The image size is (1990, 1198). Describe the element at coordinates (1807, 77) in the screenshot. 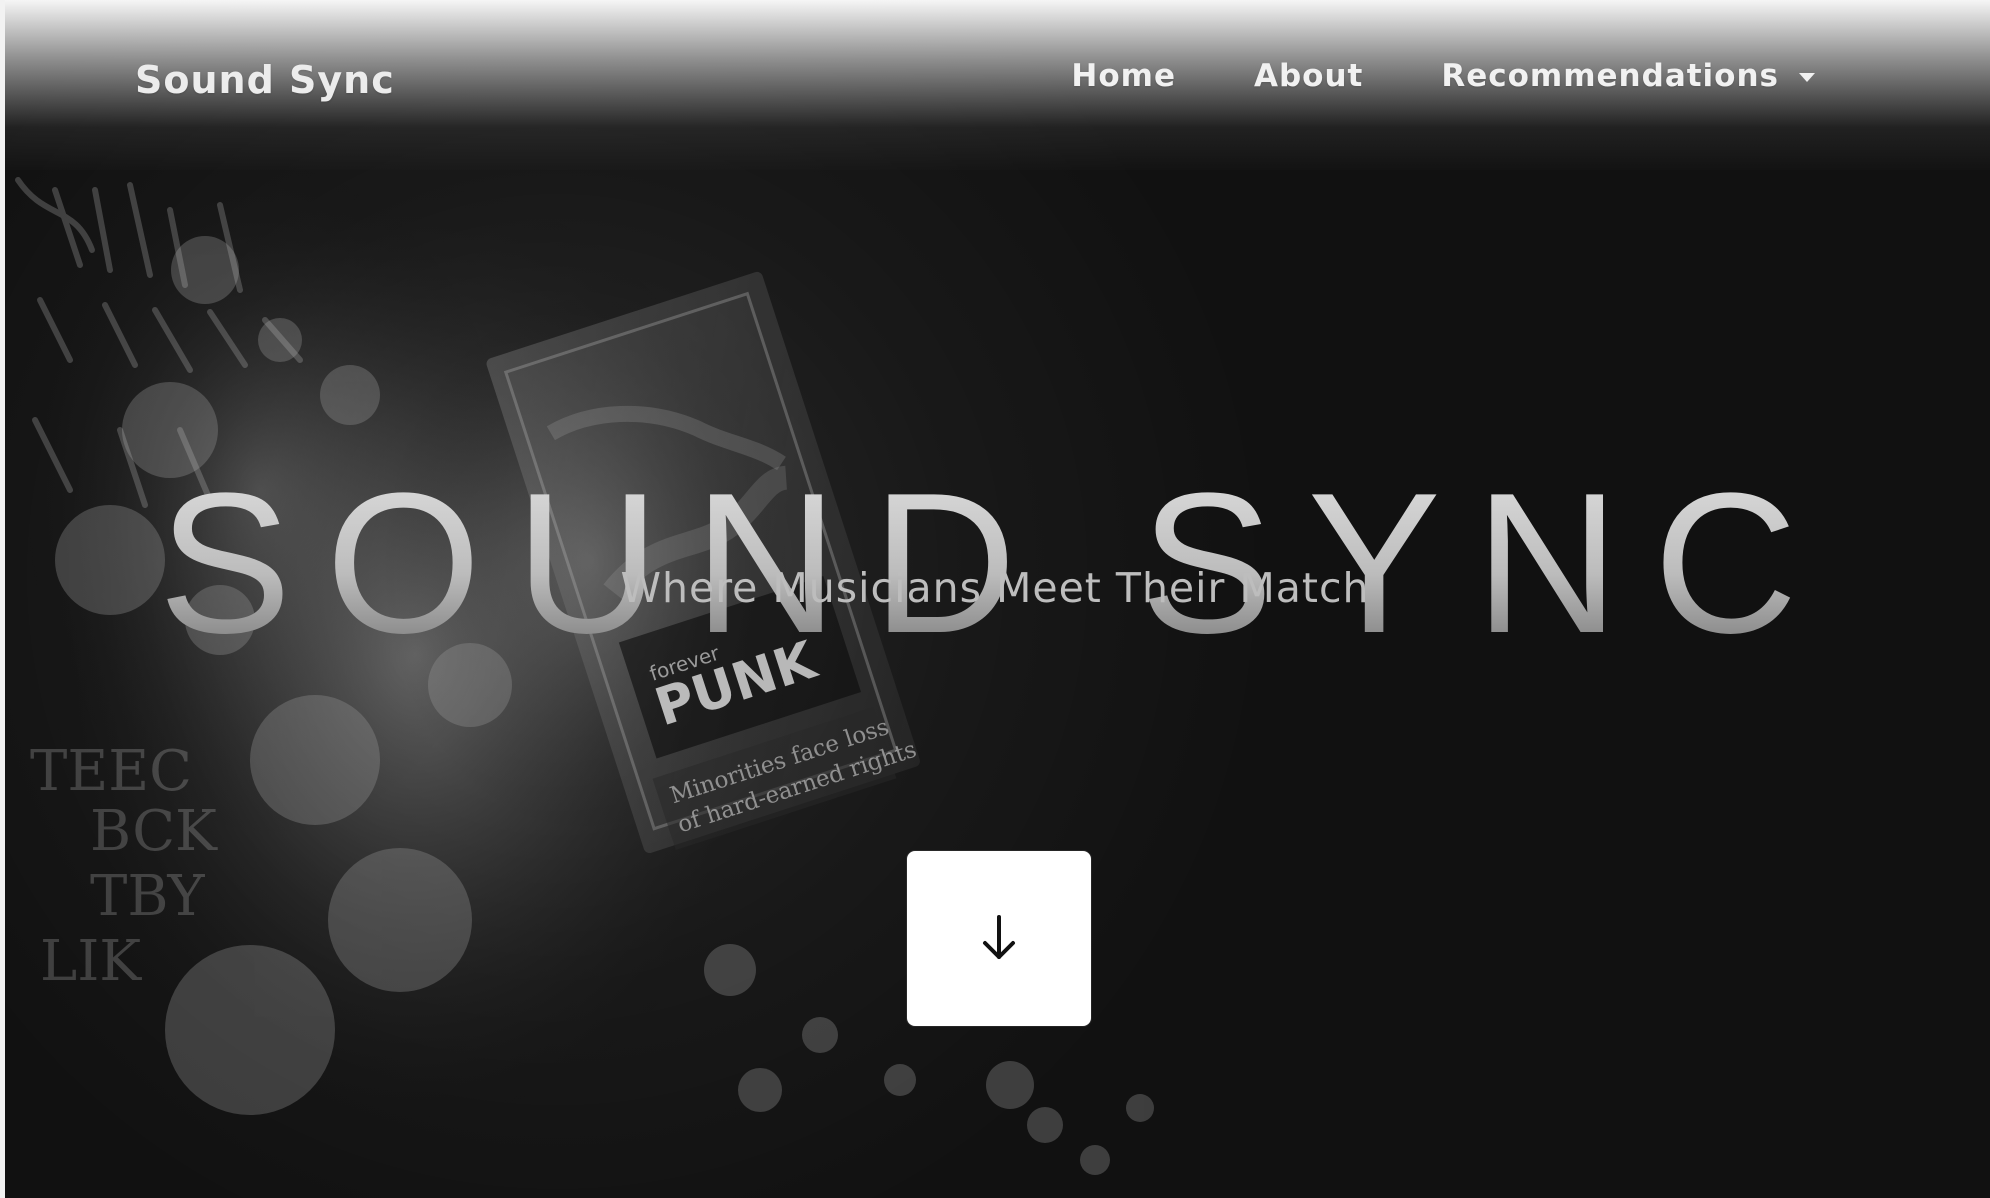

I see `caret-down-icon` at that location.